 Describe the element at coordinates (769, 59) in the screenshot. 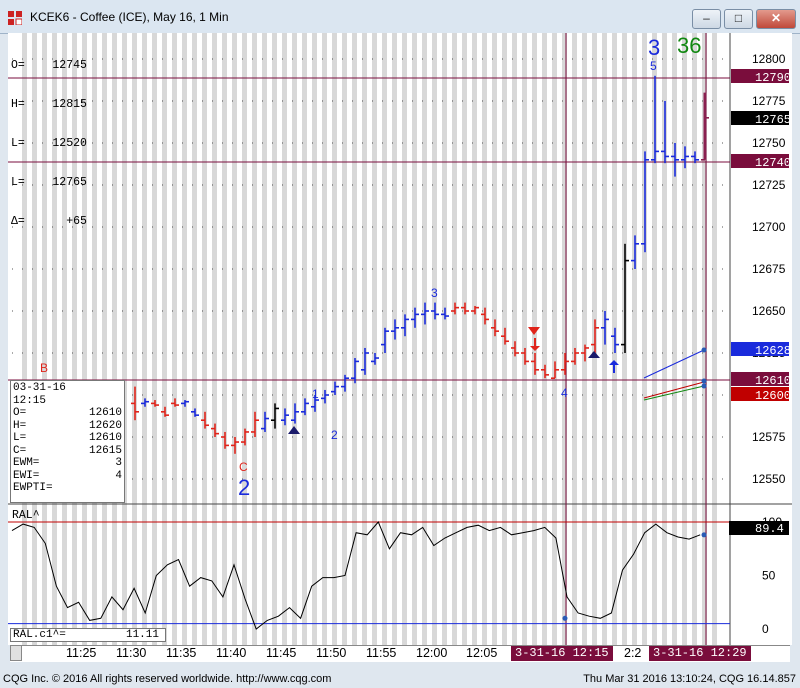

I see `price-tick: 12800` at that location.